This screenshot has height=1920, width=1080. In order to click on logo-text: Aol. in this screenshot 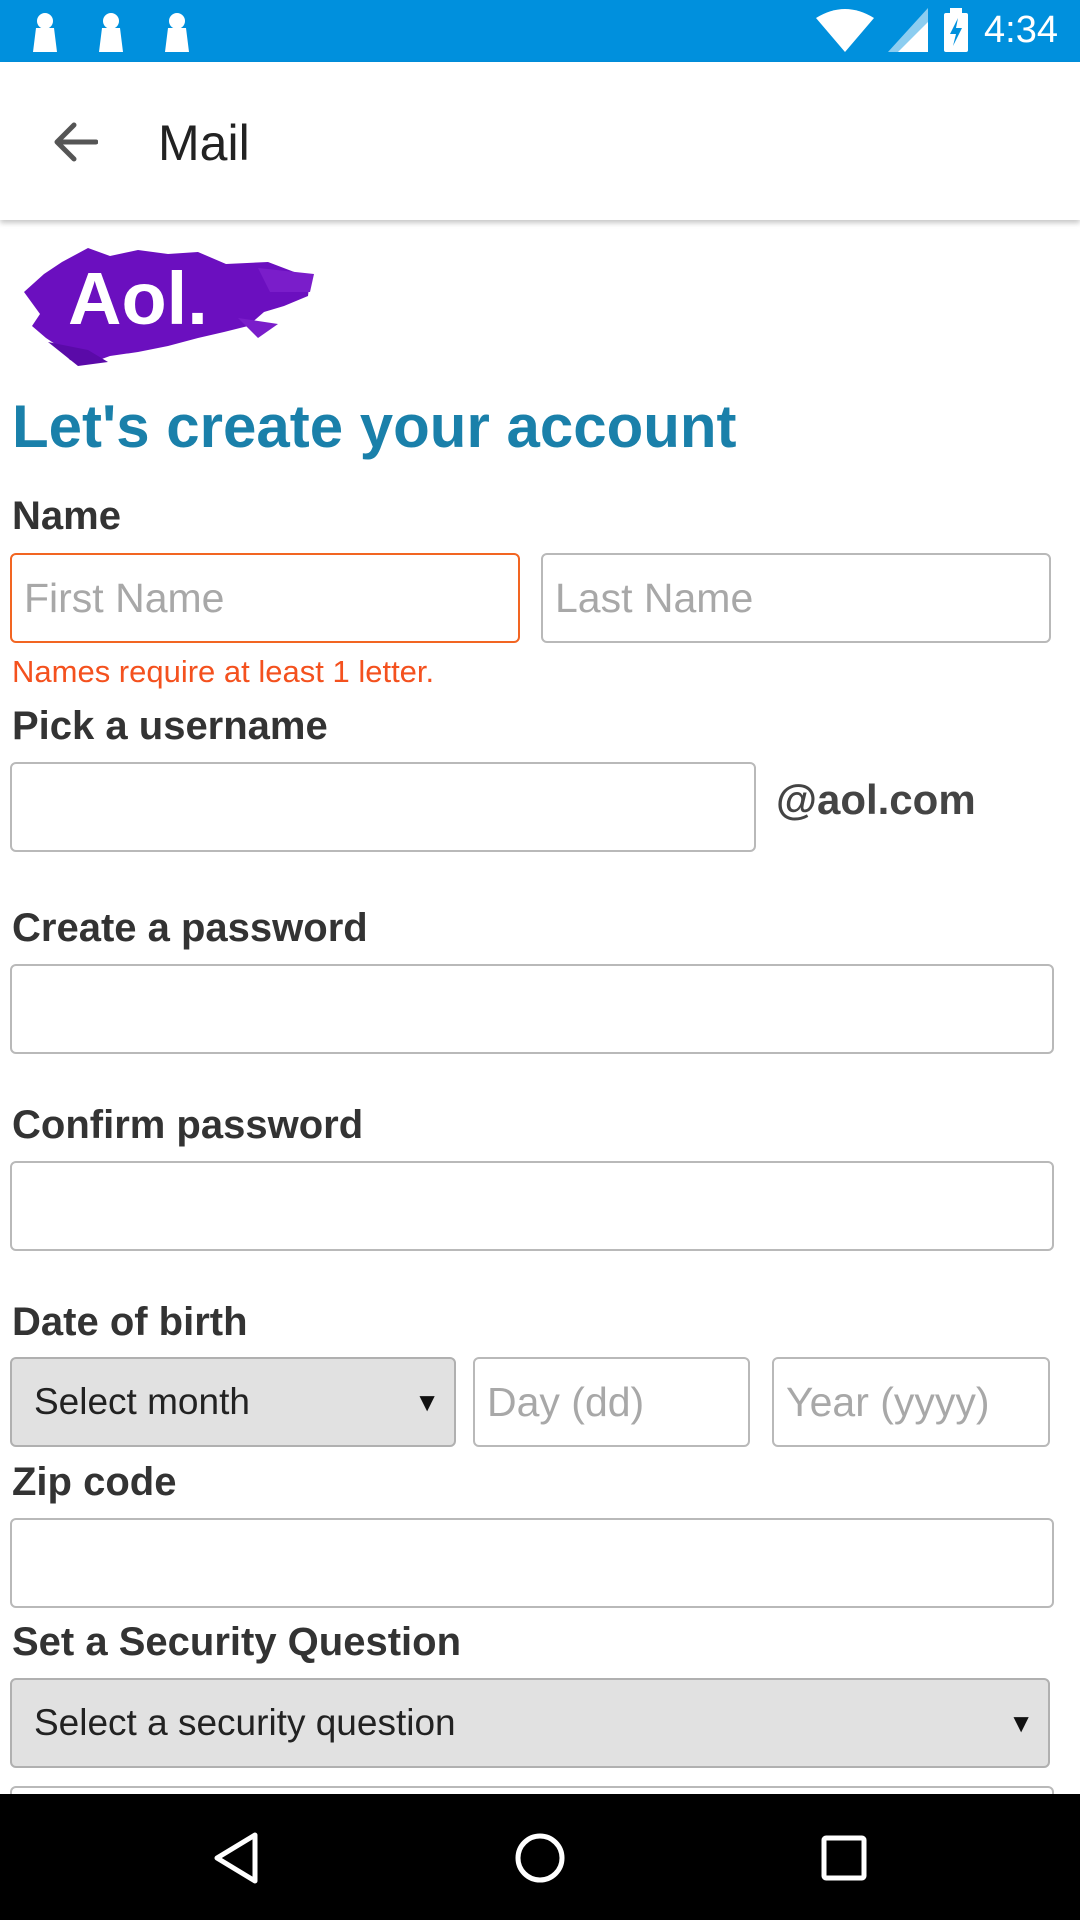, I will do `click(138, 298)`.